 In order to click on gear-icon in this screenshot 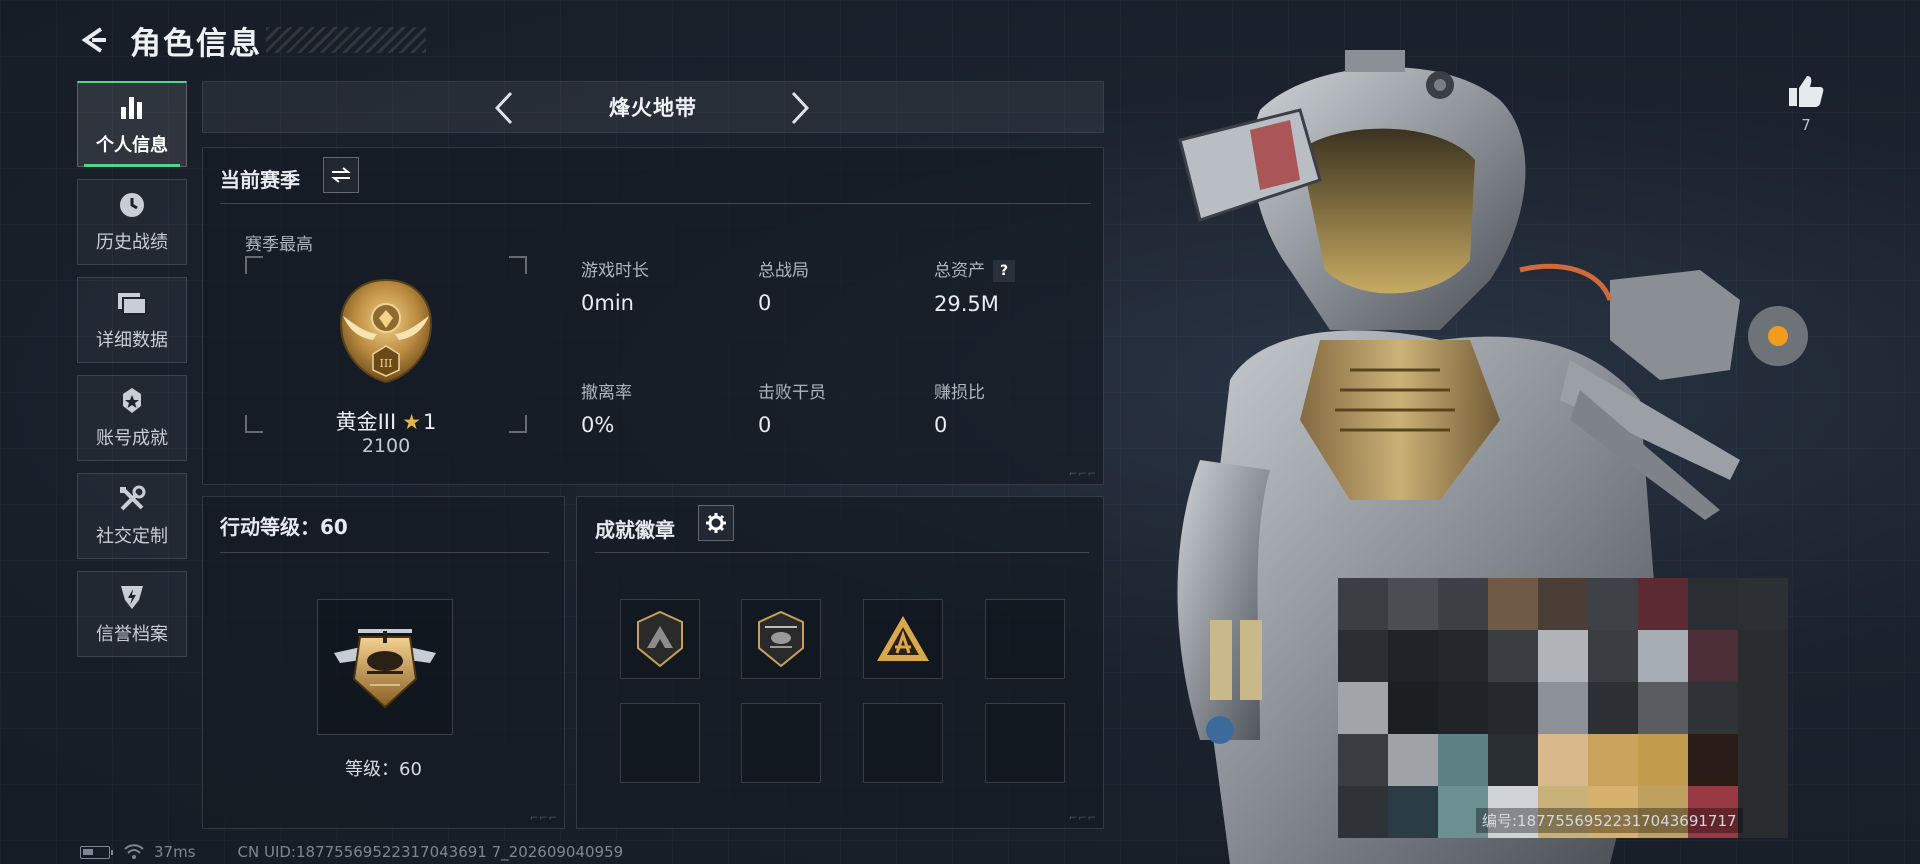, I will do `click(716, 523)`.